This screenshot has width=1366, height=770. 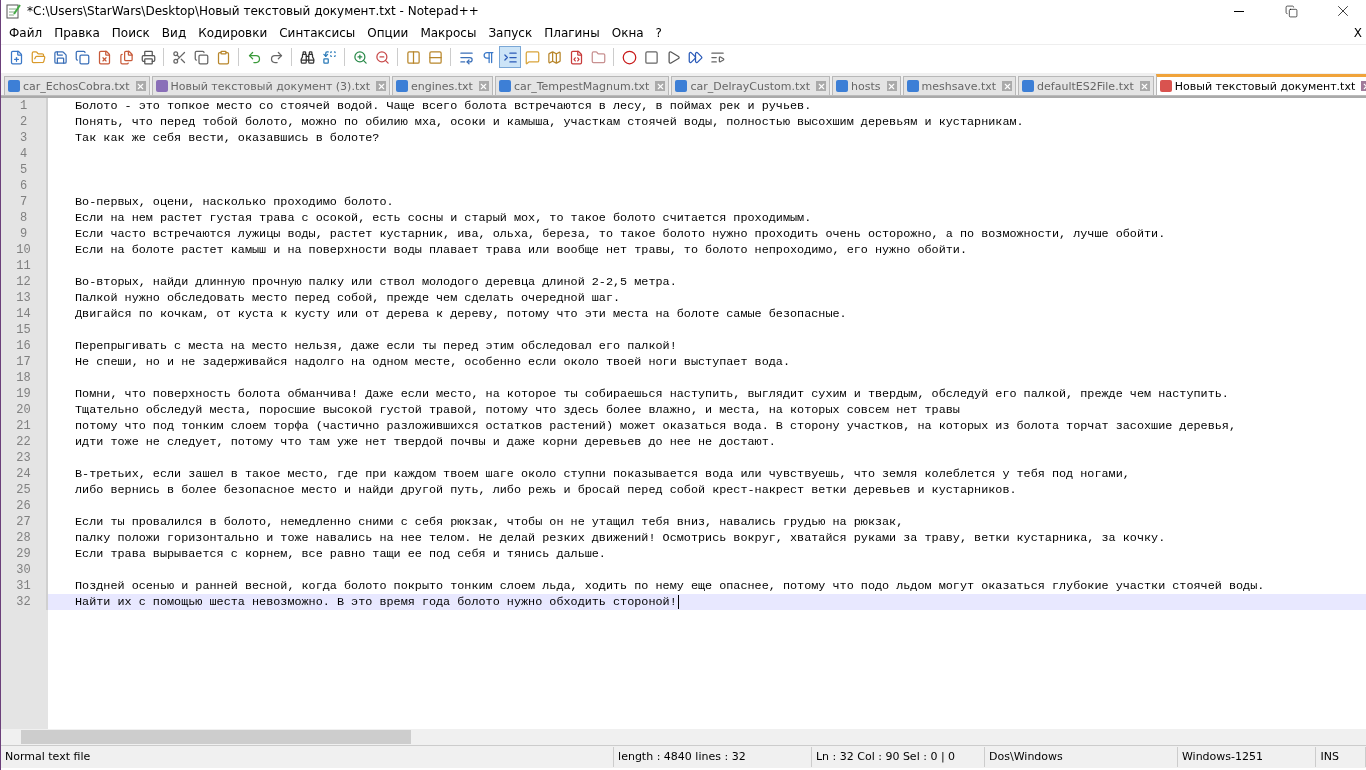 I want to click on code-line: Если на нем растет густая трава с осокой, есть сосны и старый мох, то такое болото считается проходимым., so click(x=443, y=218).